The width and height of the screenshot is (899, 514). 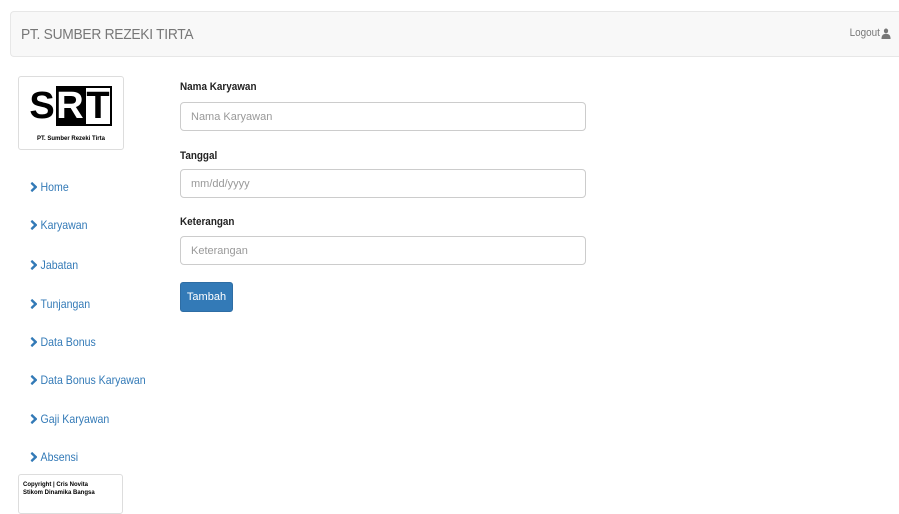 I want to click on sidebar-item-absensi: Absensi, so click(x=54, y=457).